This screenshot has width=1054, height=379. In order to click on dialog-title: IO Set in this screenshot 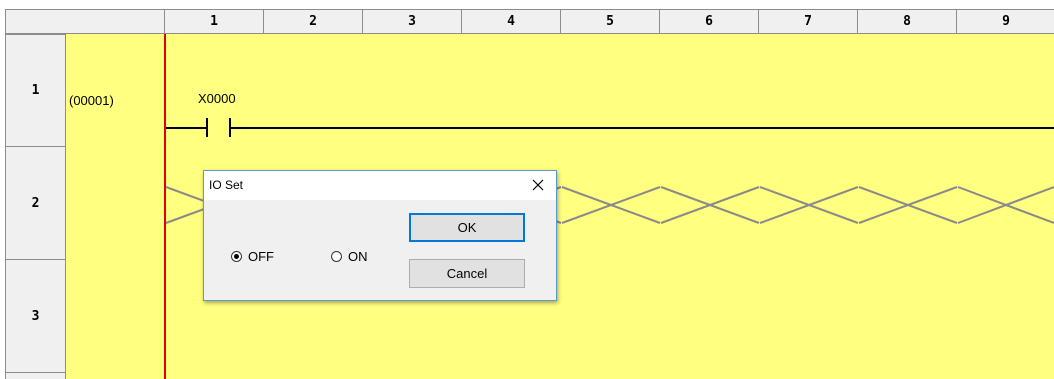, I will do `click(226, 185)`.